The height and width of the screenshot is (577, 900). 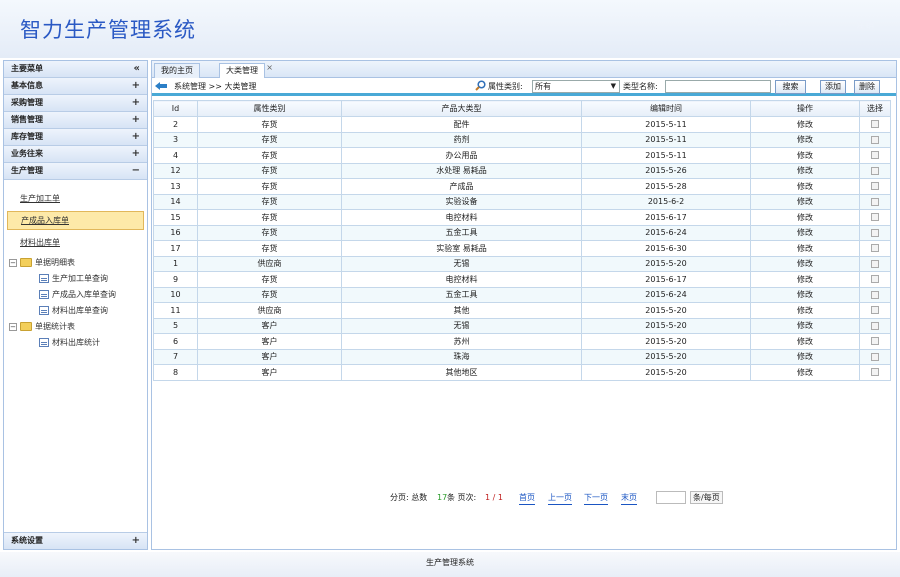 What do you see at coordinates (75, 220) in the screenshot?
I see `sidebar-item-finished-goods-entry: 产成品入库单` at bounding box center [75, 220].